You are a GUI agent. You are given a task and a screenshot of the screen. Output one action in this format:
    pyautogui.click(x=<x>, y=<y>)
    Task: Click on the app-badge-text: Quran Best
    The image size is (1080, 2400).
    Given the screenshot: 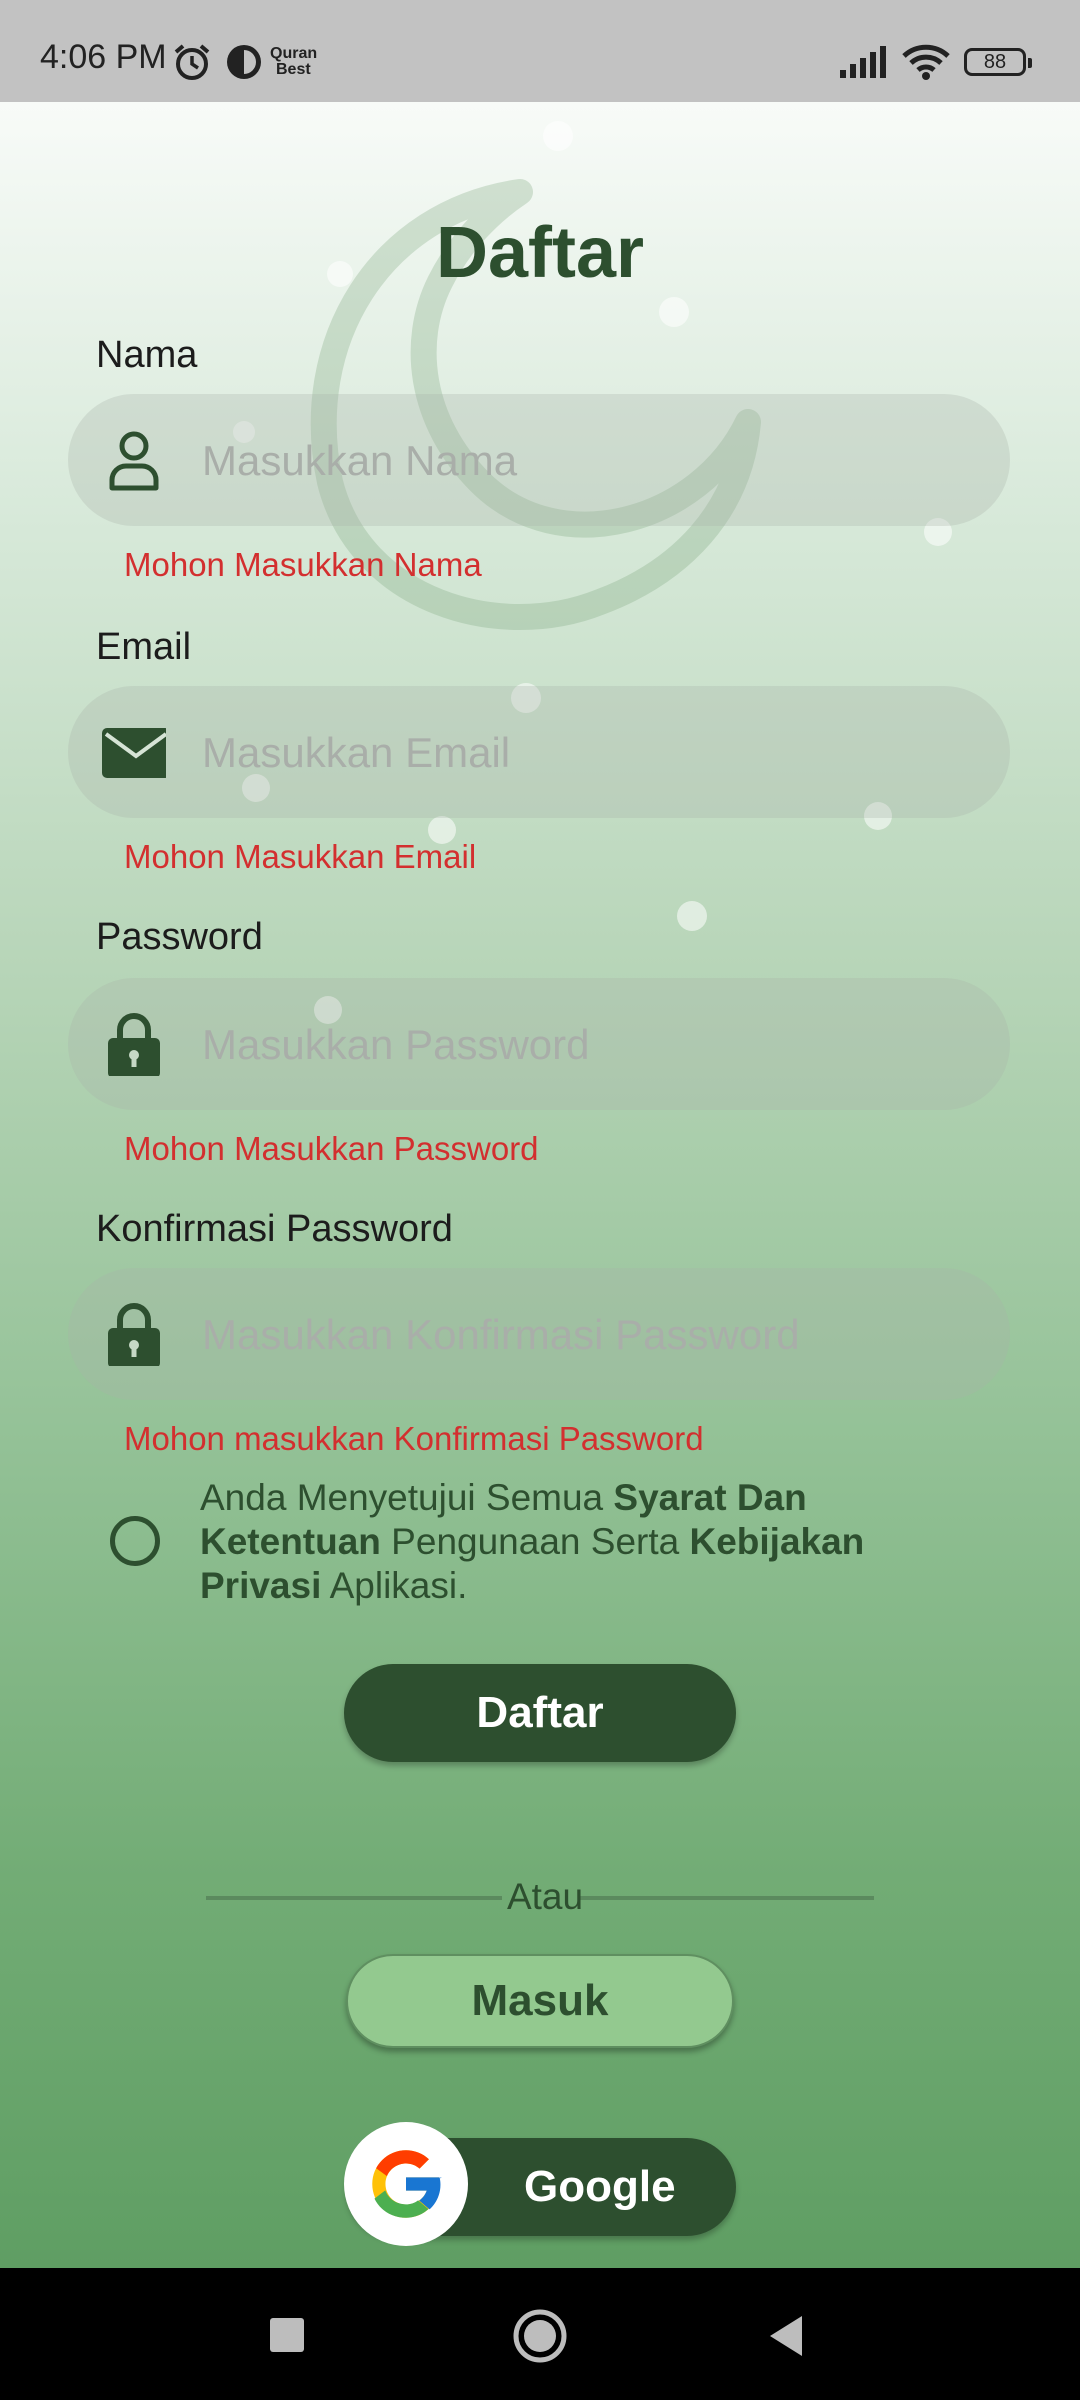 What is the action you would take?
    pyautogui.click(x=293, y=62)
    